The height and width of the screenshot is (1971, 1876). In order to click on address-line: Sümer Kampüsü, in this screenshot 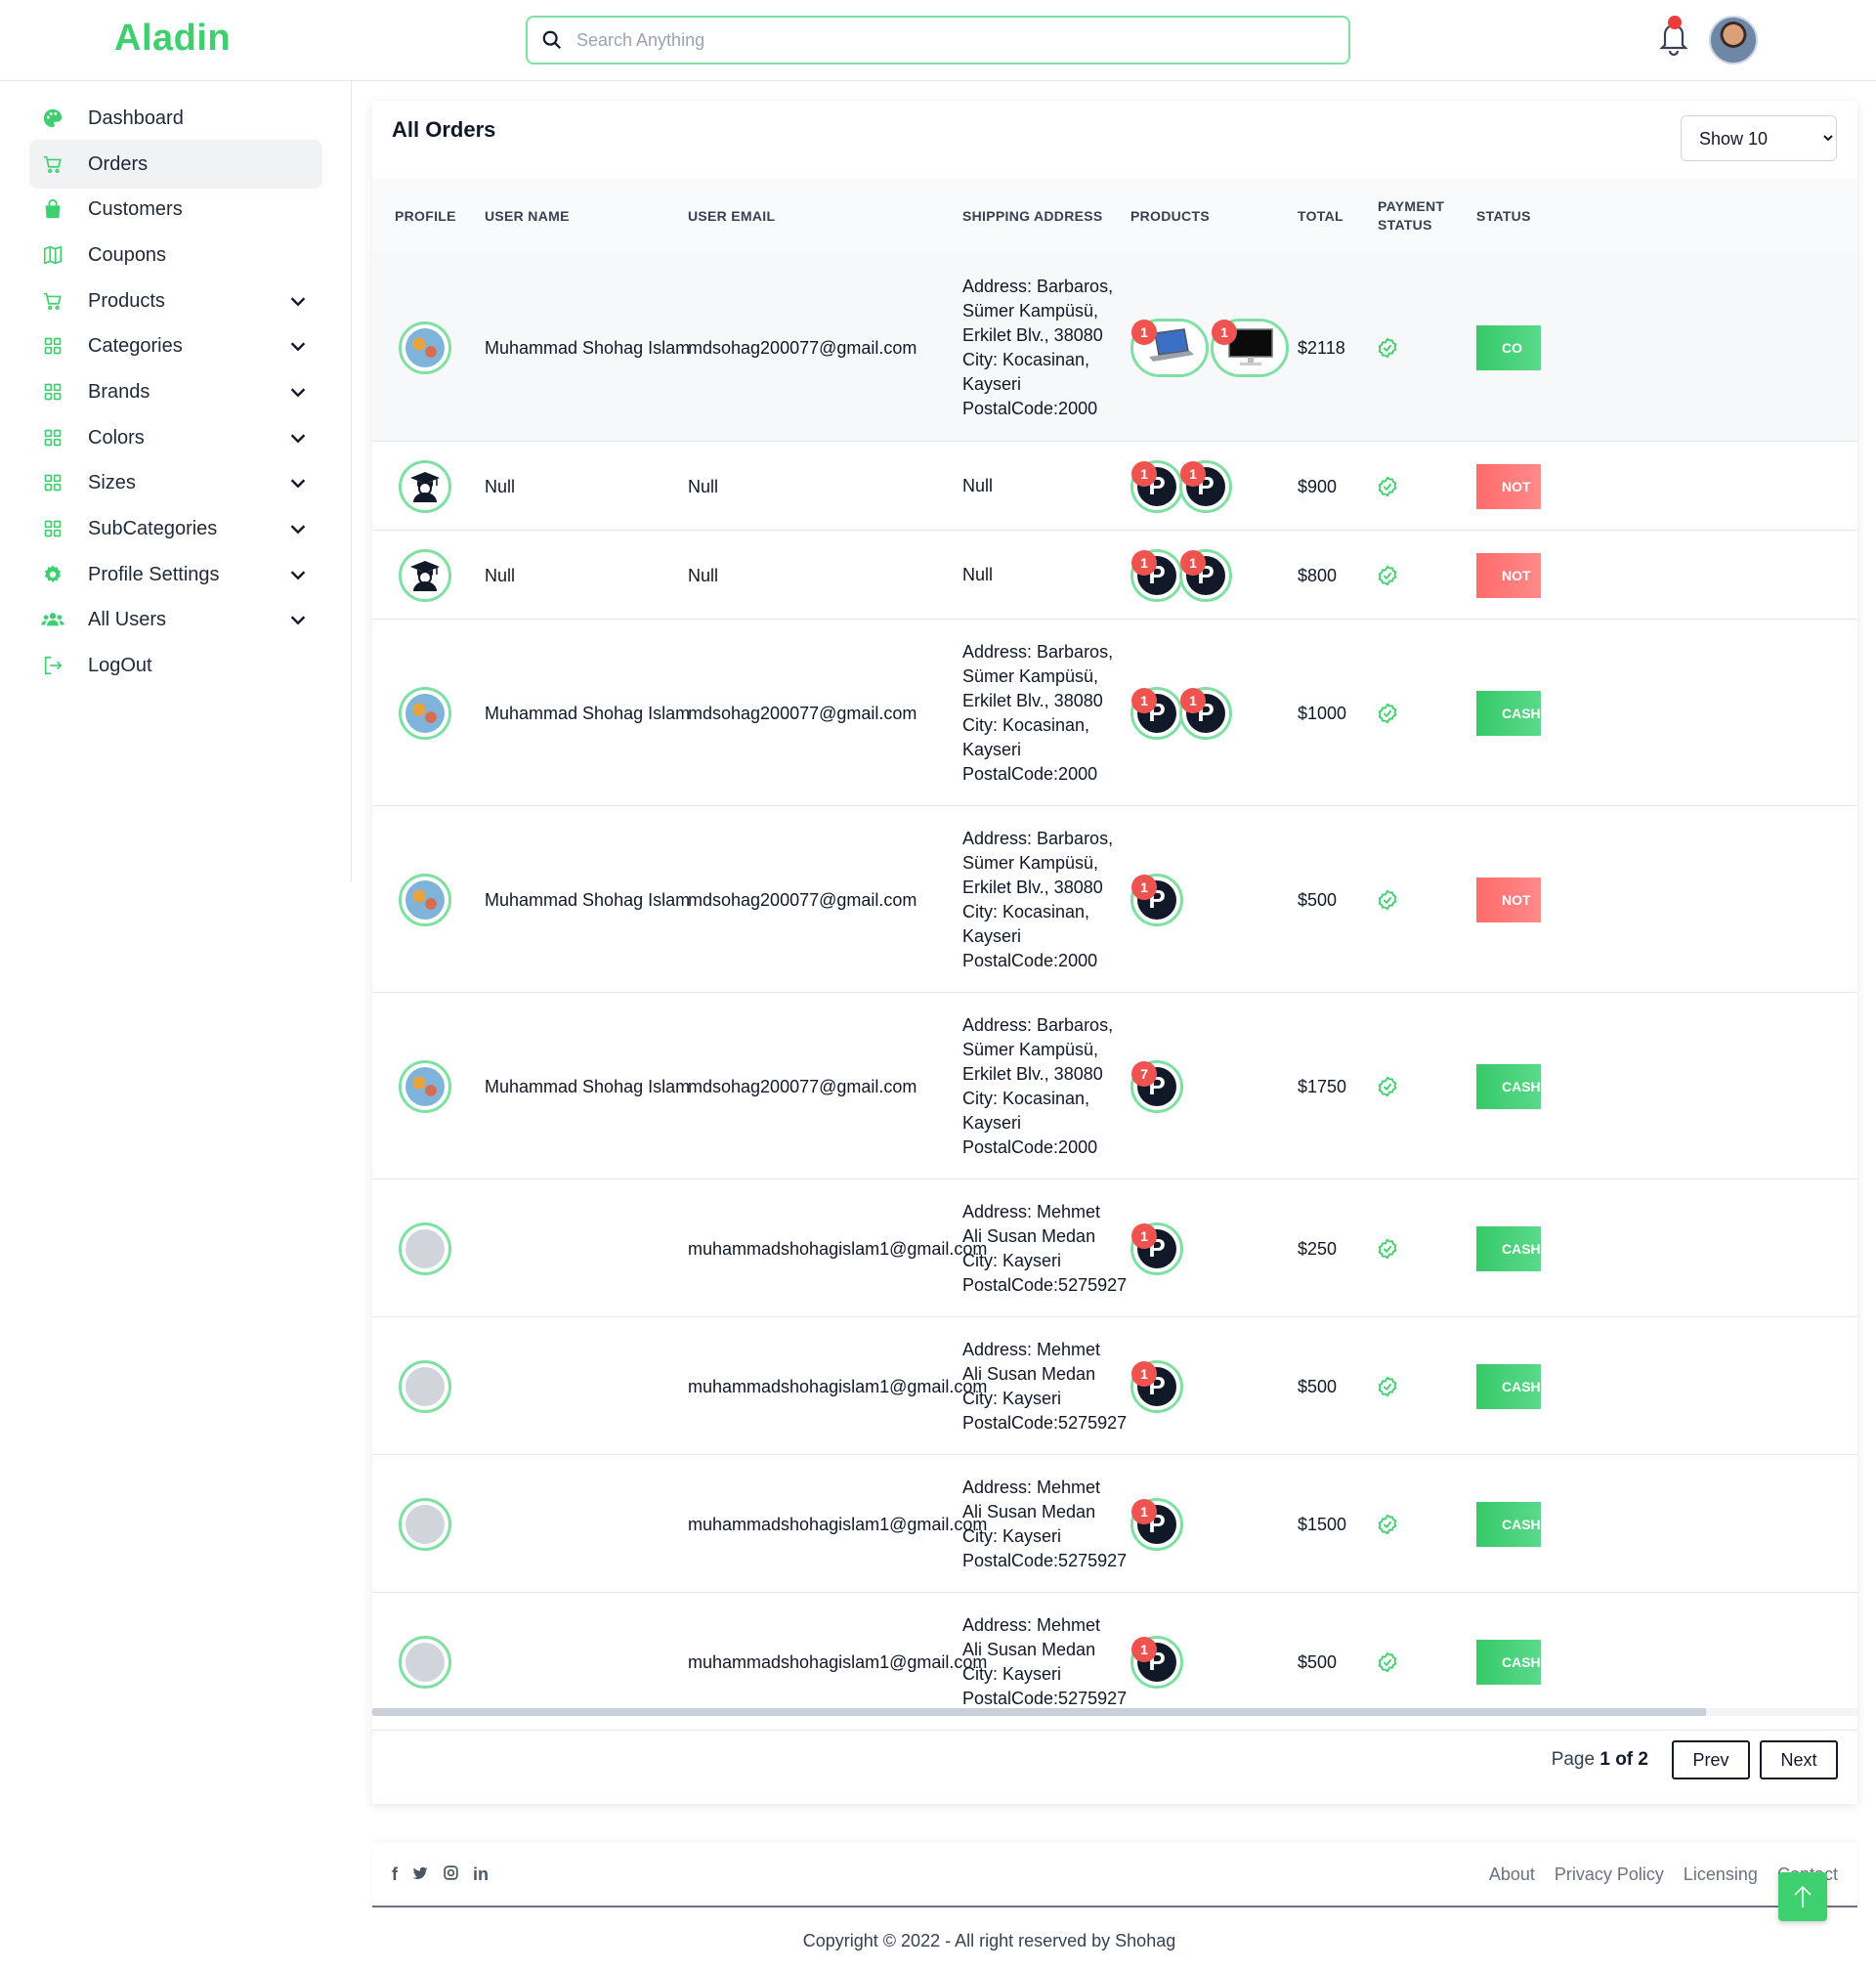, I will do `click(1030, 311)`.